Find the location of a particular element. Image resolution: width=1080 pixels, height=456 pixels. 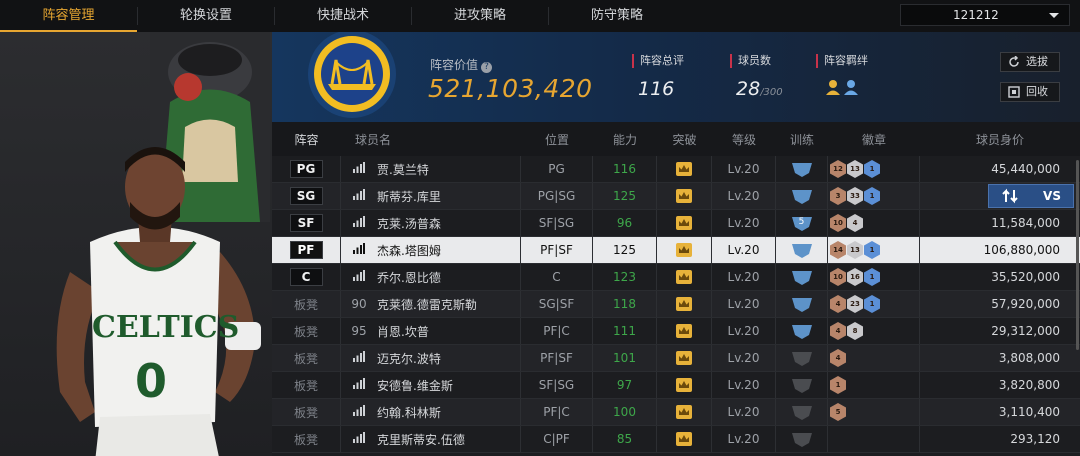

badge-count: 5 is located at coordinates (838, 412).